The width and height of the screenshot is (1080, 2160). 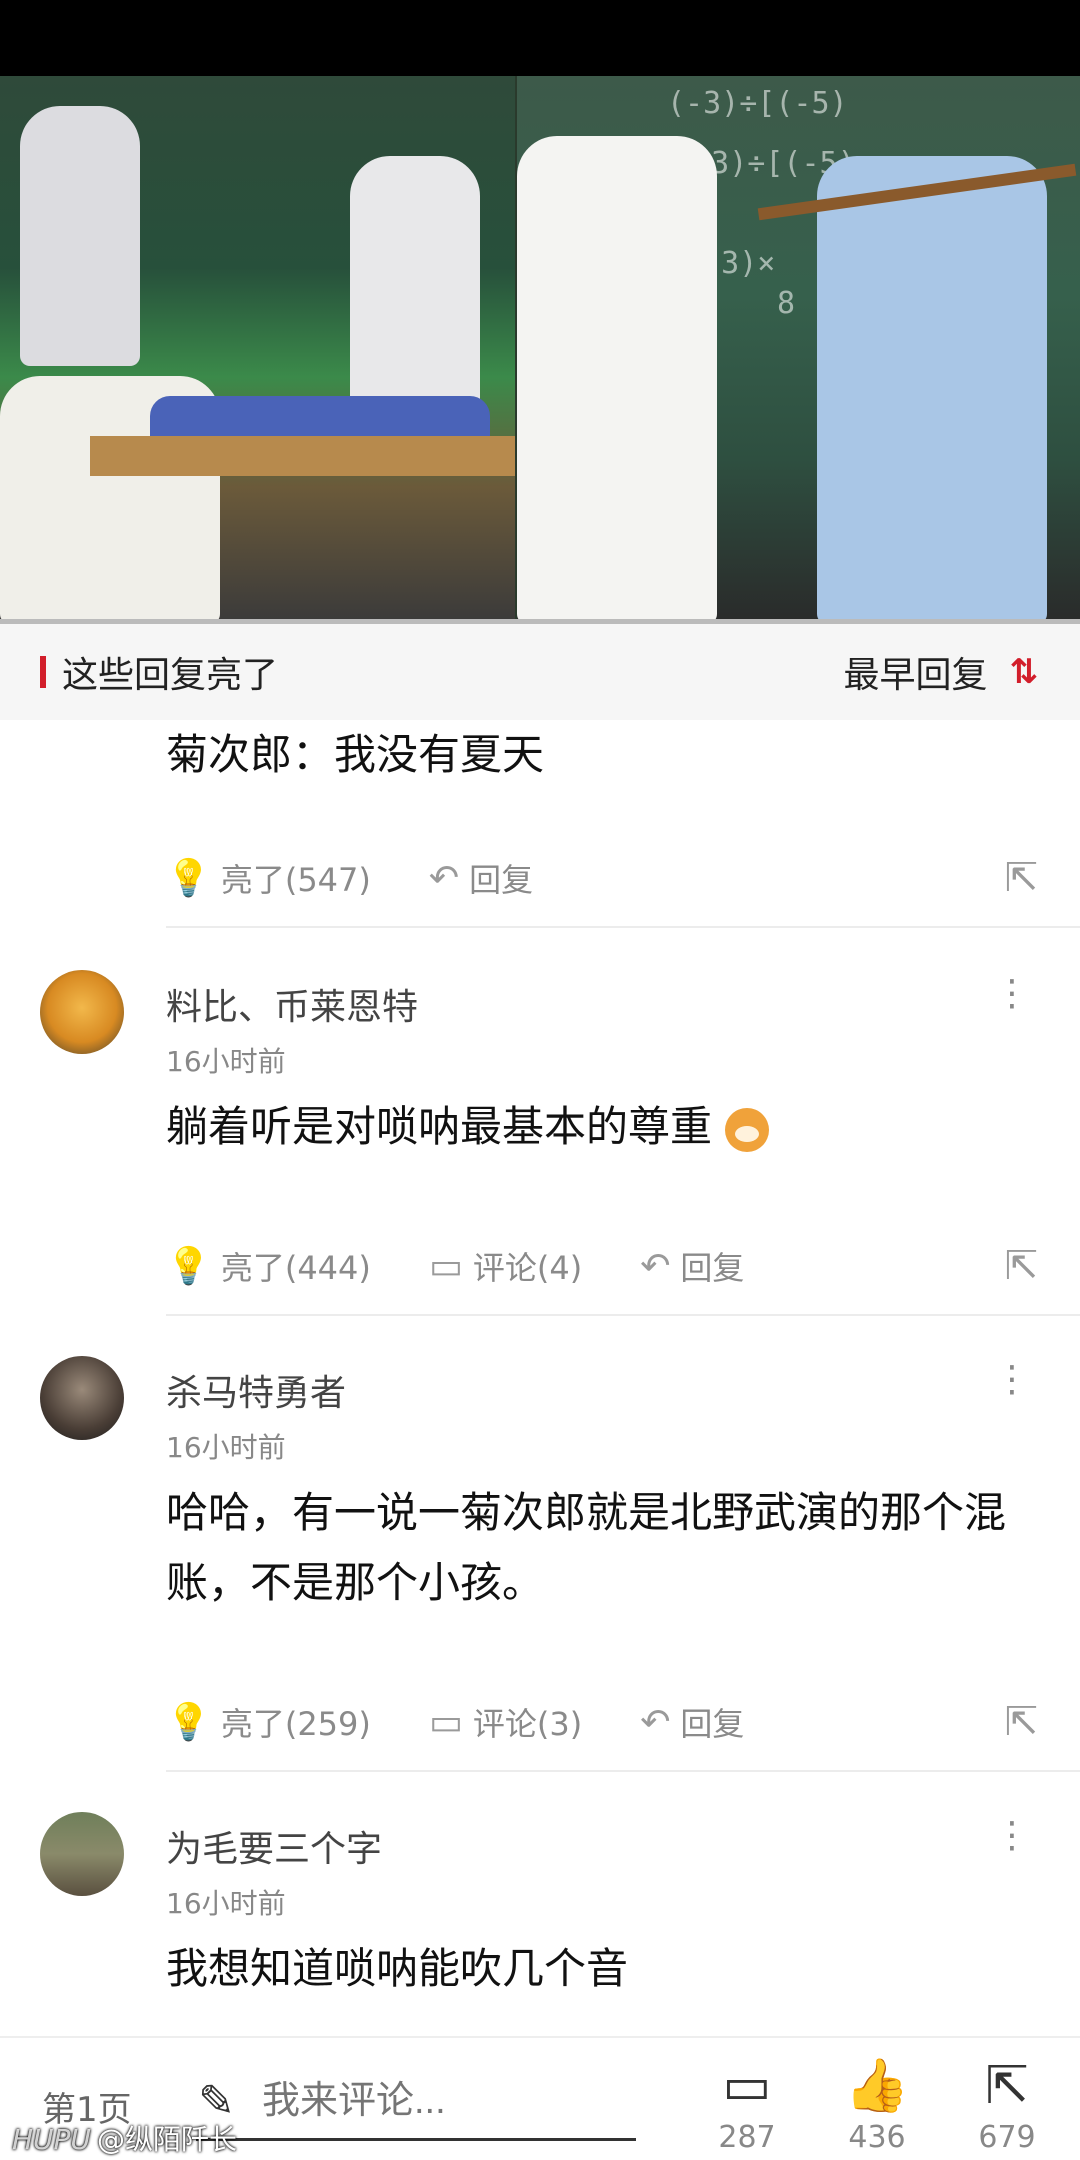 What do you see at coordinates (540, 672) in the screenshot?
I see `reply-section-header: 这些回复亮了 最早回复 ⇅` at bounding box center [540, 672].